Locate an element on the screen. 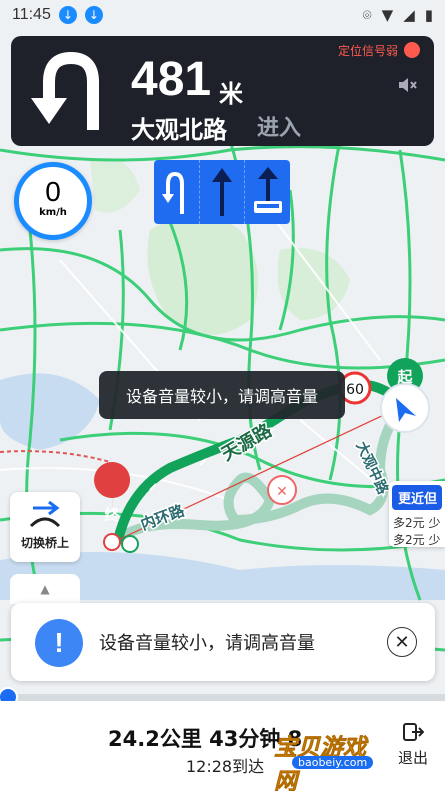 The width and height of the screenshot is (445, 791). switch-bridge-label: 切换桥上 is located at coordinates (44, 543).